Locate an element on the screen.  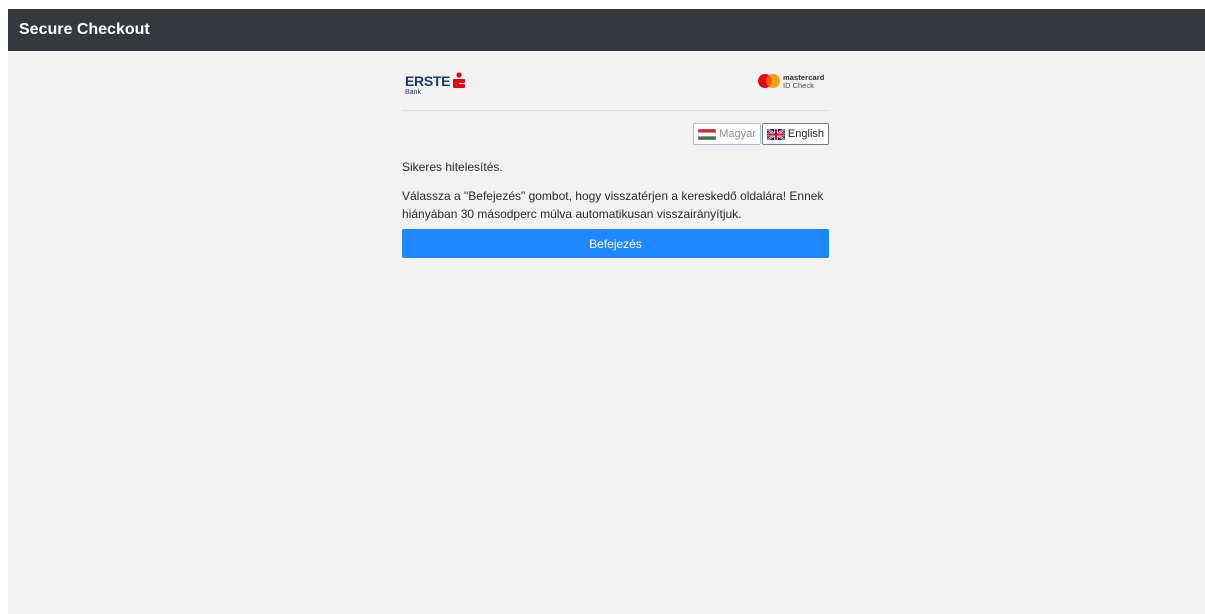
erste-s-mark-icon is located at coordinates (459, 80).